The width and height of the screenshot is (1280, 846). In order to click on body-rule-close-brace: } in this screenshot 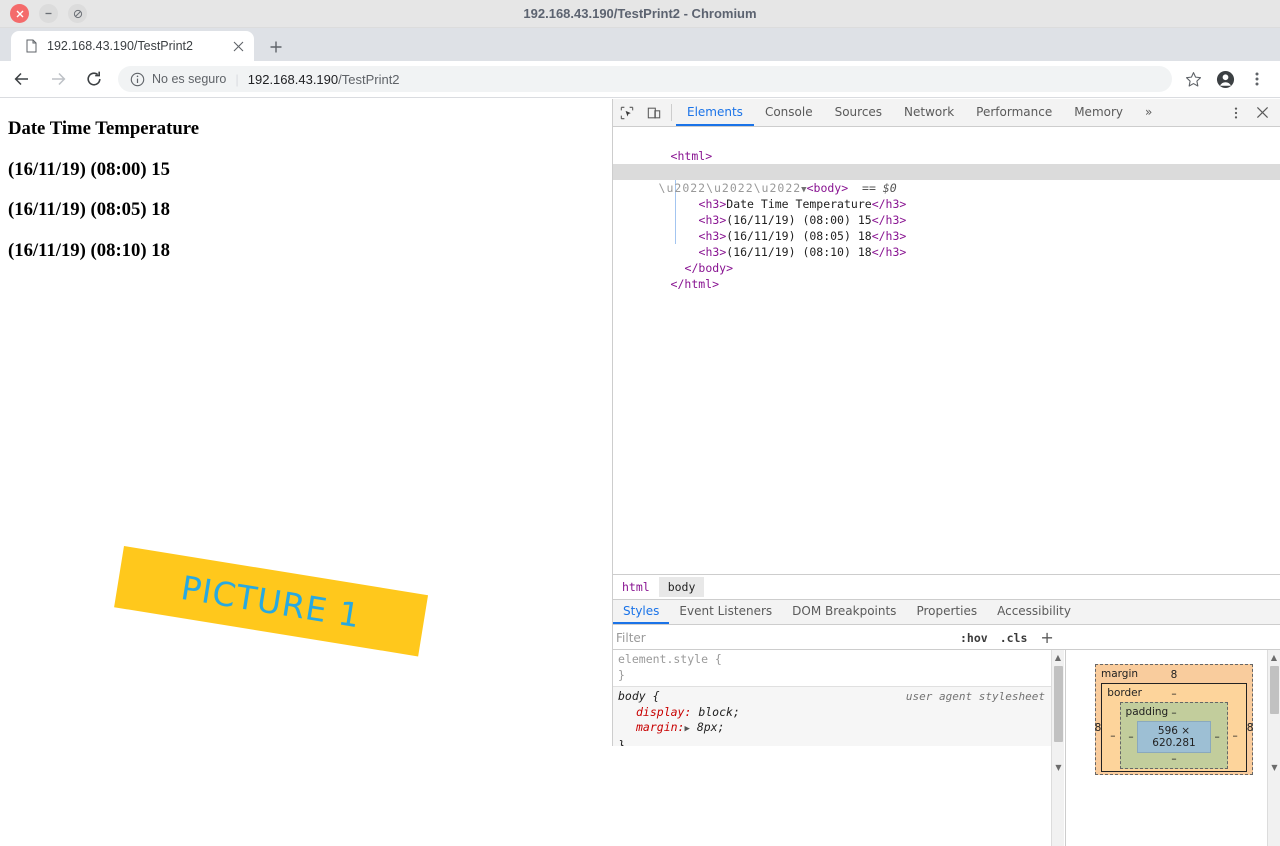, I will do `click(621, 742)`.